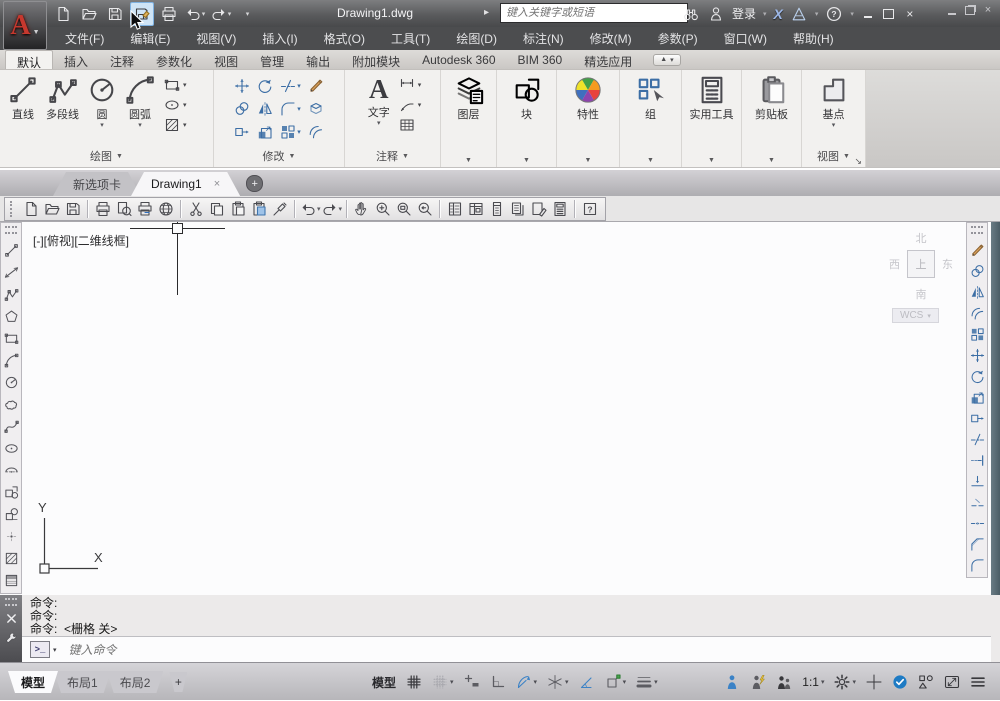 This screenshot has height=701, width=1000. What do you see at coordinates (745, 38) in the screenshot?
I see `menu-item: 窗口(W)` at bounding box center [745, 38].